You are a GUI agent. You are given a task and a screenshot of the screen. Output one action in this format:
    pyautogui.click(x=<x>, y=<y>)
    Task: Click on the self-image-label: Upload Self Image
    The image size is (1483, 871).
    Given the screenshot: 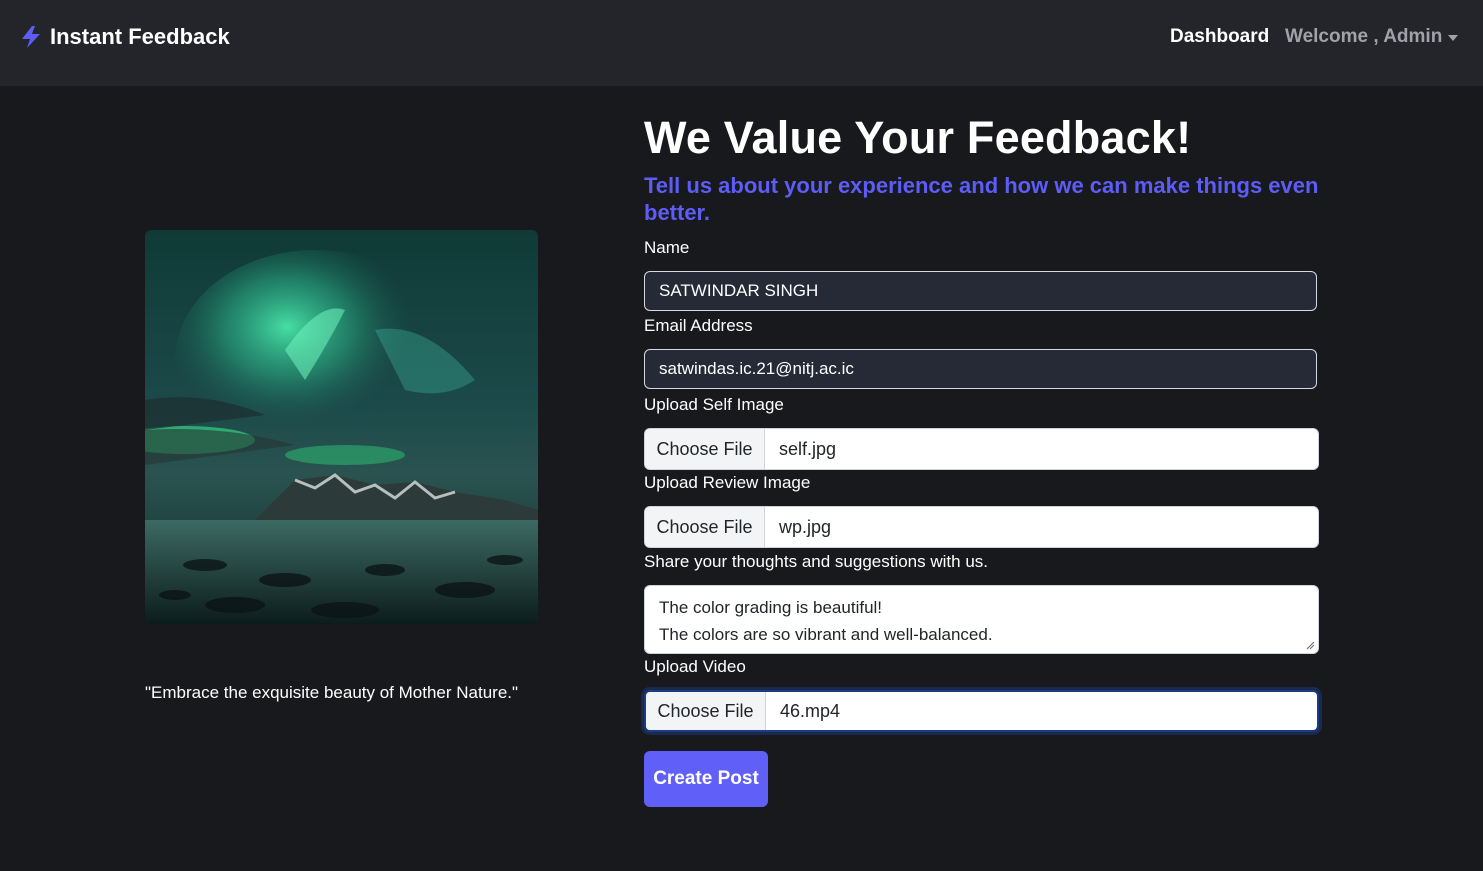 What is the action you would take?
    pyautogui.click(x=714, y=404)
    